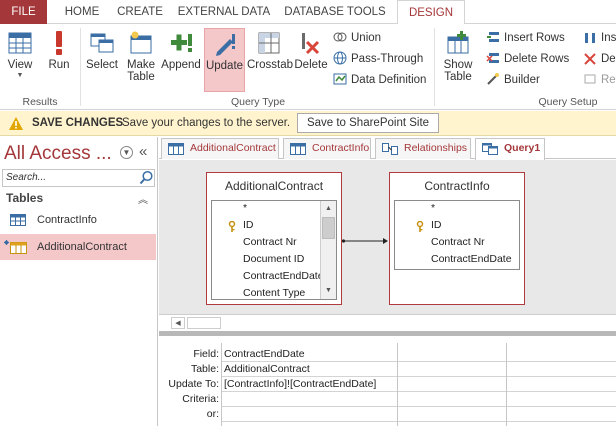  Describe the element at coordinates (327, 148) in the screenshot. I see `doc-tab-contractinfo: ContractInfo` at that location.